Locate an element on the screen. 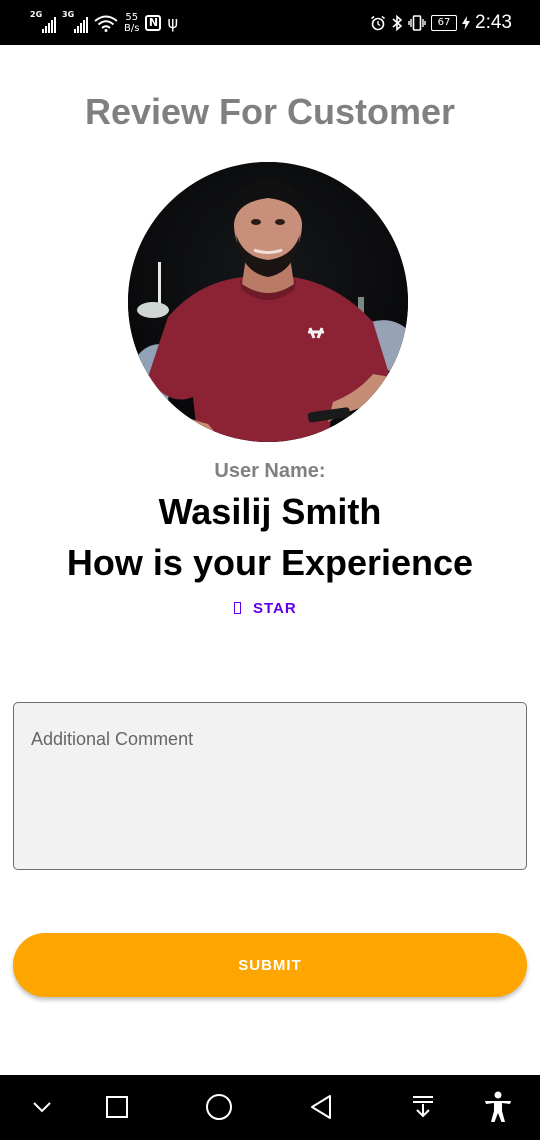 This screenshot has width=540, height=1140. battery-icon: 67 is located at coordinates (444, 22).